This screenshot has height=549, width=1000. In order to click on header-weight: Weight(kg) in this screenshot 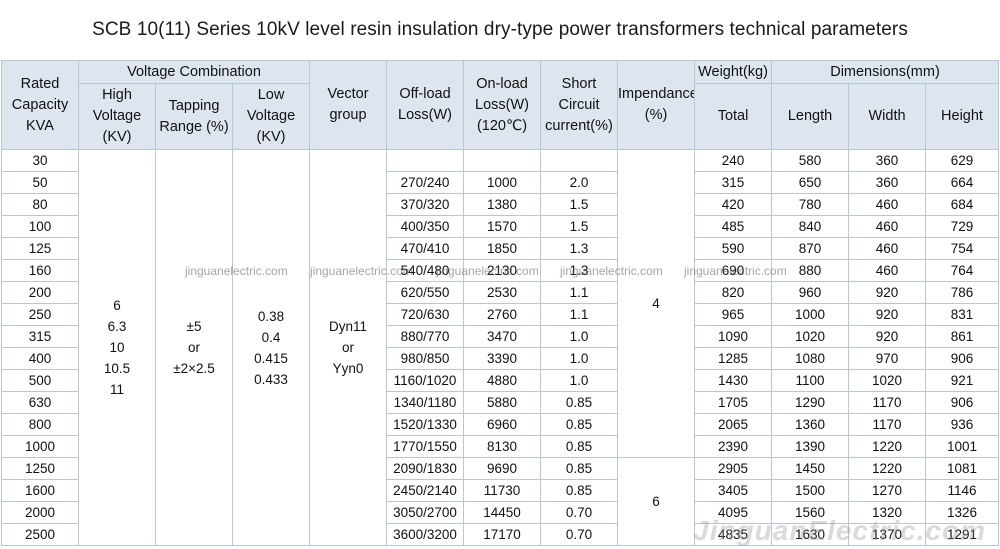, I will do `click(733, 72)`.